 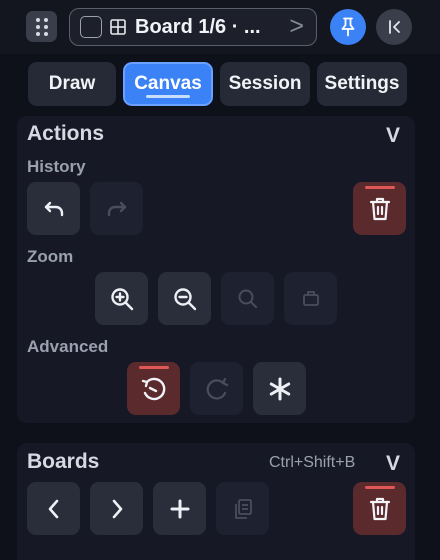 I want to click on collapse-panel-button, so click(x=394, y=27).